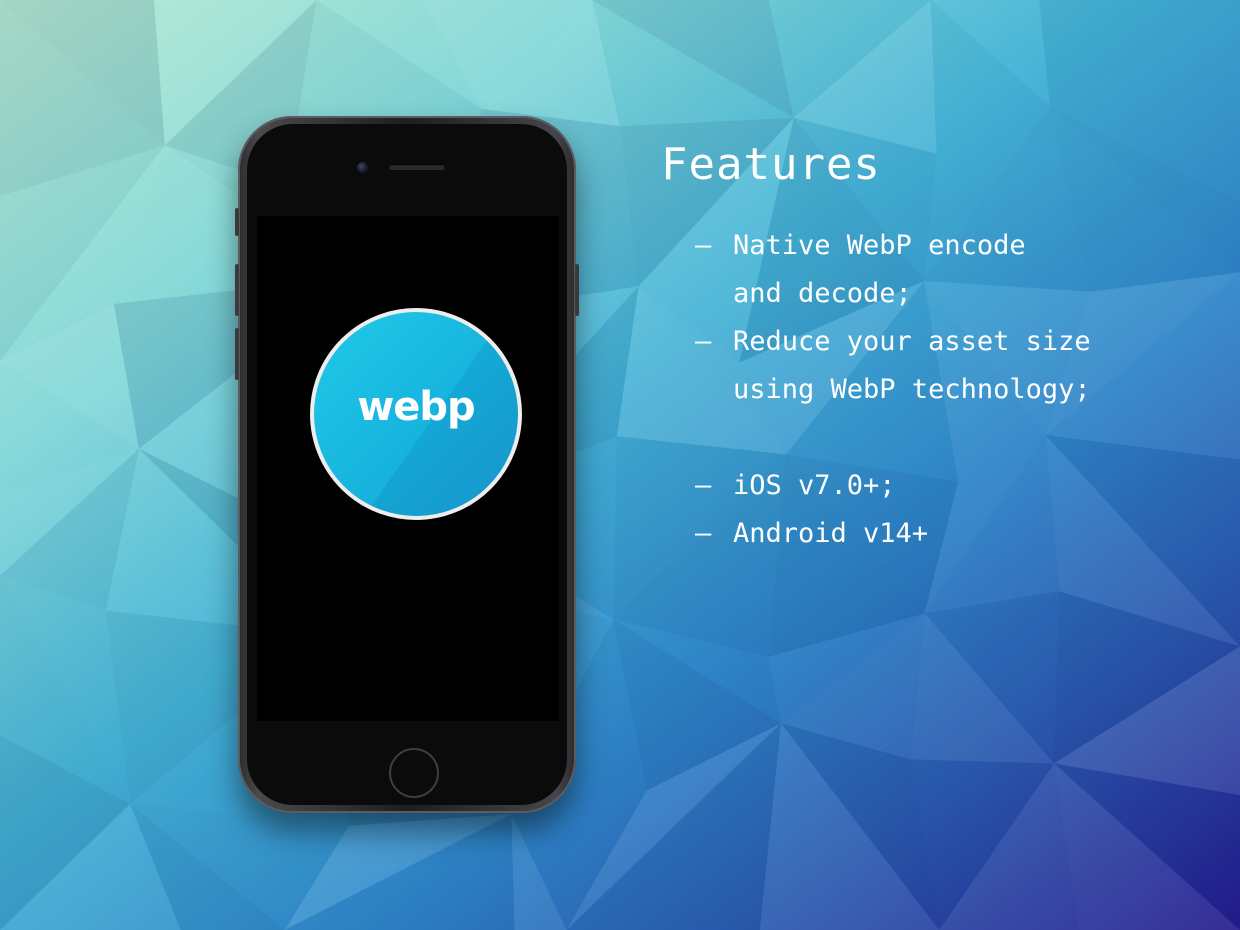  I want to click on feature-item: – Native WebP encode and decode;, so click(955, 270).